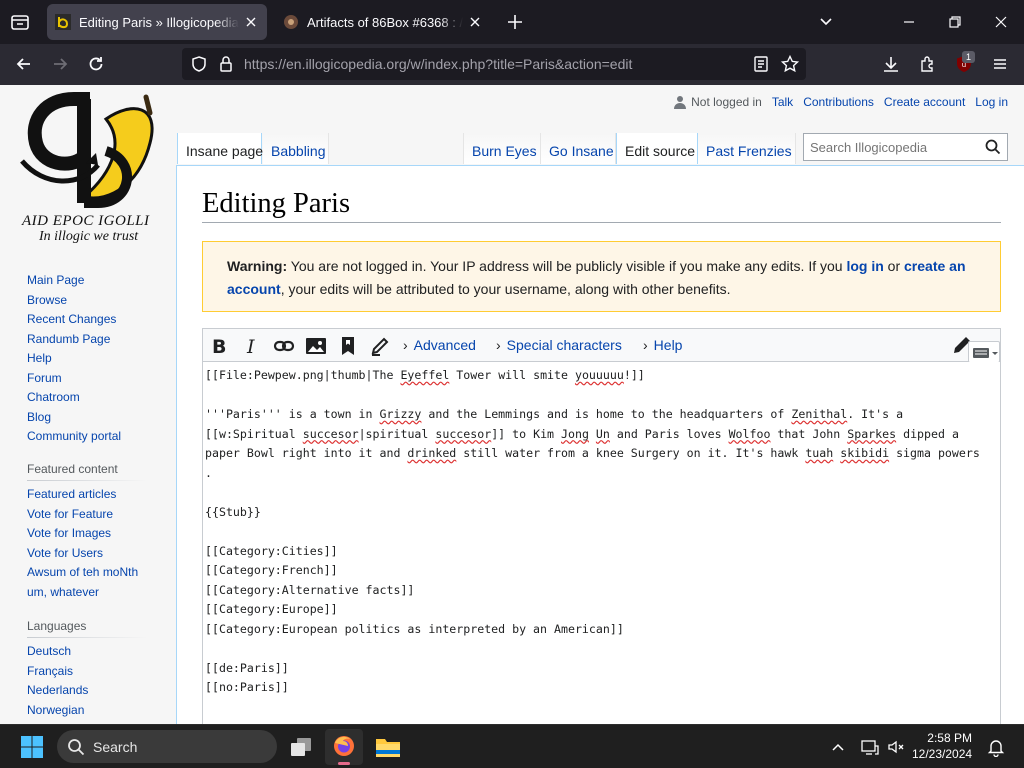  What do you see at coordinates (838, 747) in the screenshot?
I see `show-hidden-icons-chevron-icon` at bounding box center [838, 747].